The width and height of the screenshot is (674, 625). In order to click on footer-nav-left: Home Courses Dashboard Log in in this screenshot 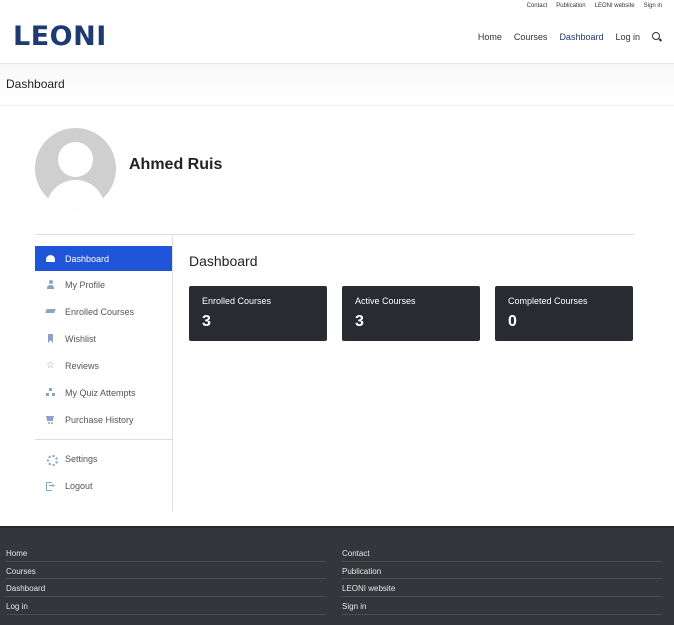, I will do `click(166, 579)`.